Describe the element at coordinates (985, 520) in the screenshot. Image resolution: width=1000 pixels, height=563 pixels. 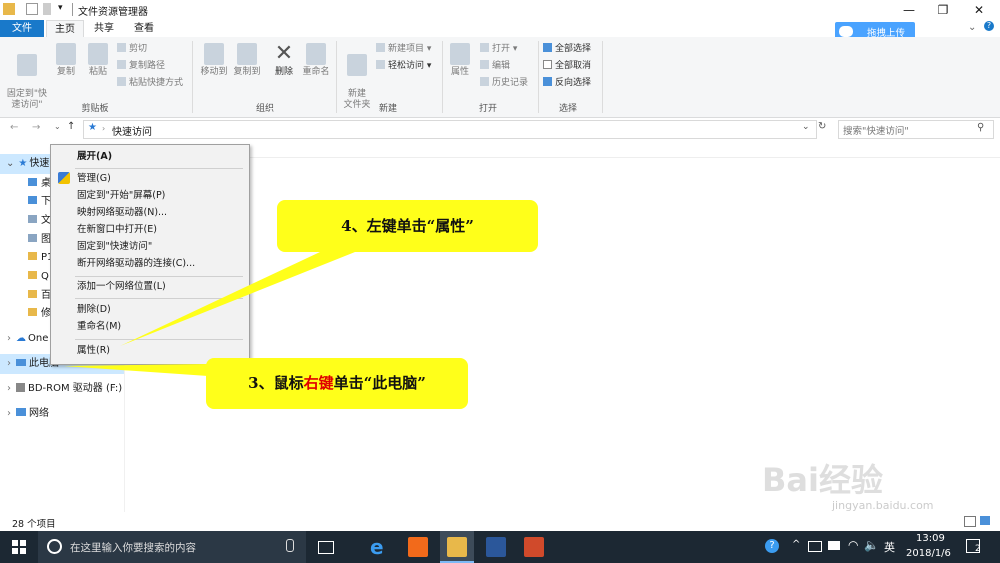
I see `large-icons-view-icon` at that location.